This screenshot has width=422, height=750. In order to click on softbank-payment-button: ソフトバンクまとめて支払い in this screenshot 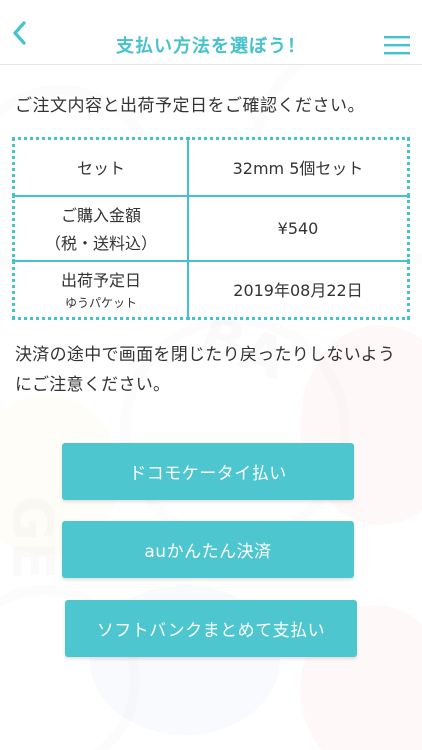, I will do `click(211, 628)`.